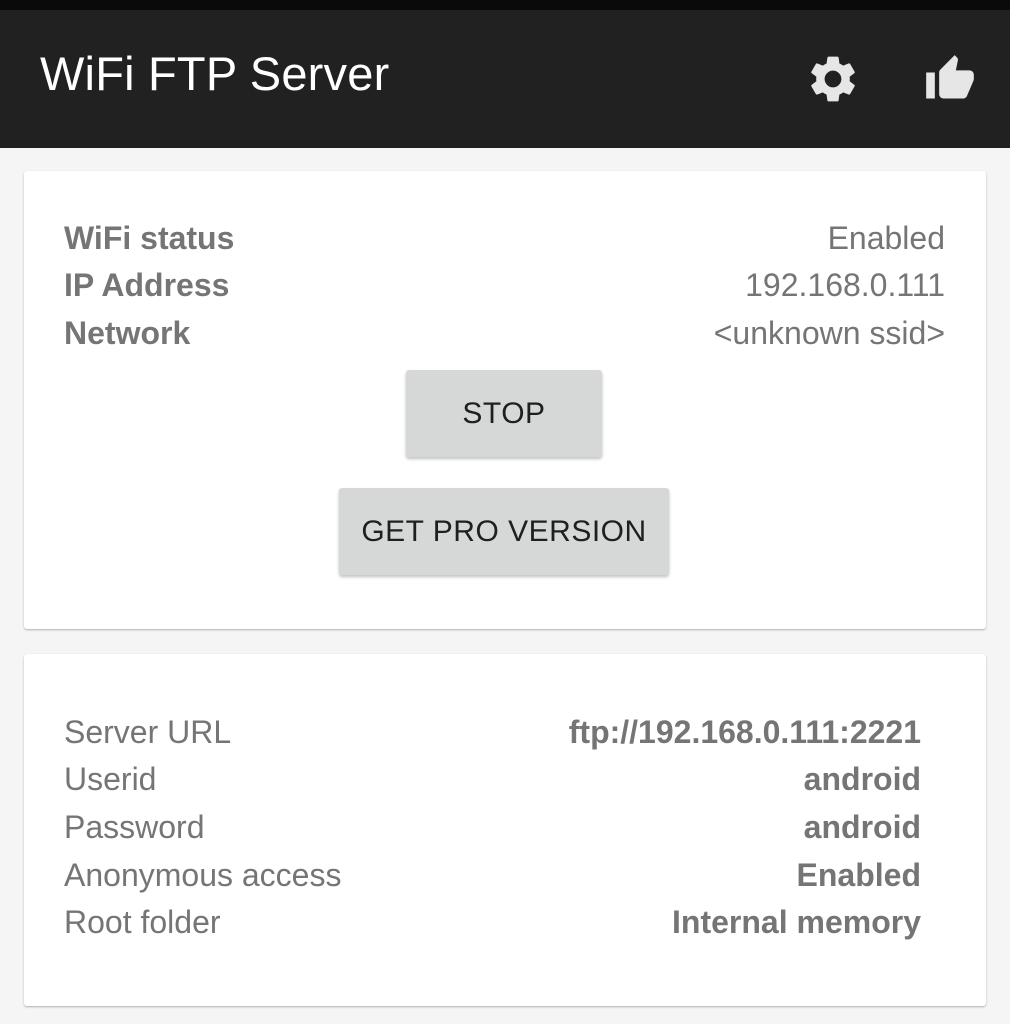 This screenshot has width=1010, height=1024. What do you see at coordinates (149, 238) in the screenshot?
I see `wifi-status-label: WiFi status` at bounding box center [149, 238].